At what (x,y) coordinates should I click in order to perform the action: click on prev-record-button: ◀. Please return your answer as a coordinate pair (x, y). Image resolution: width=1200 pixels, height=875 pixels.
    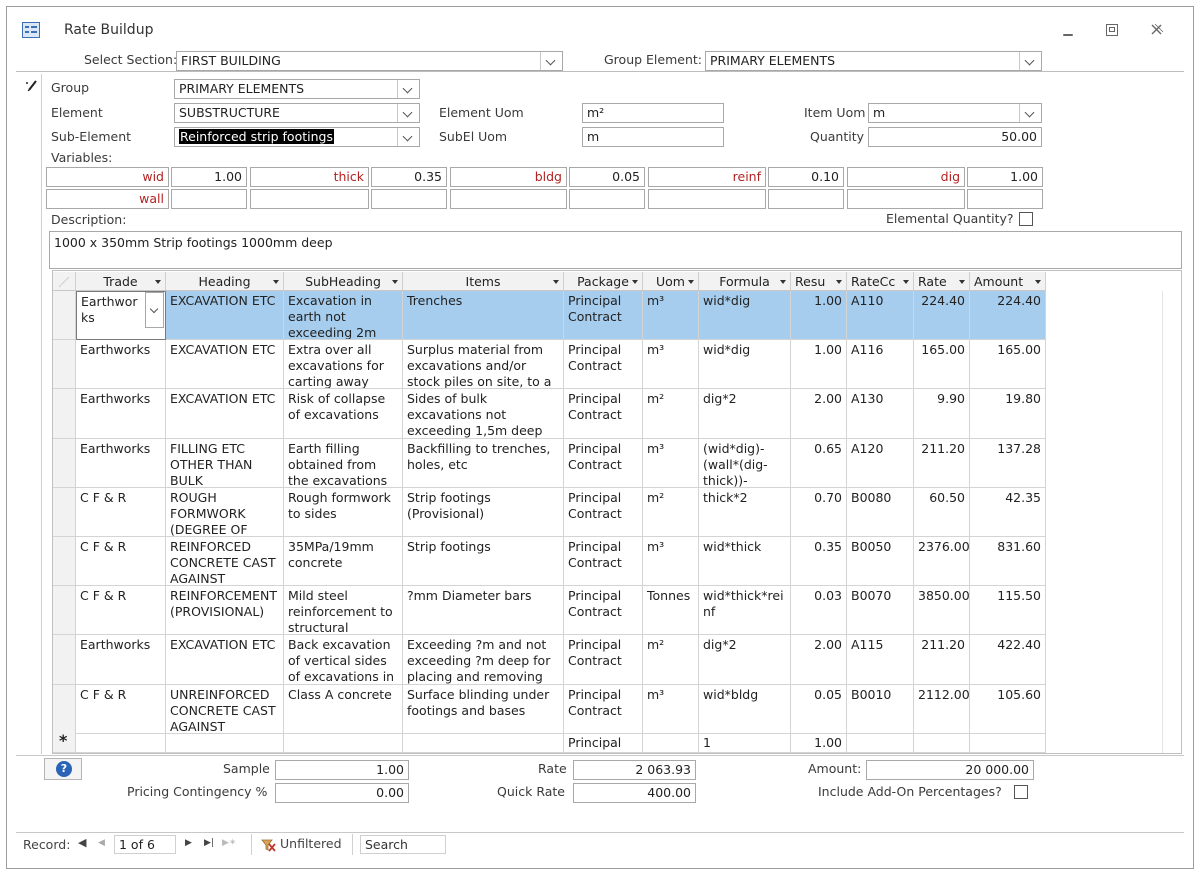
    Looking at the image, I should click on (104, 845).